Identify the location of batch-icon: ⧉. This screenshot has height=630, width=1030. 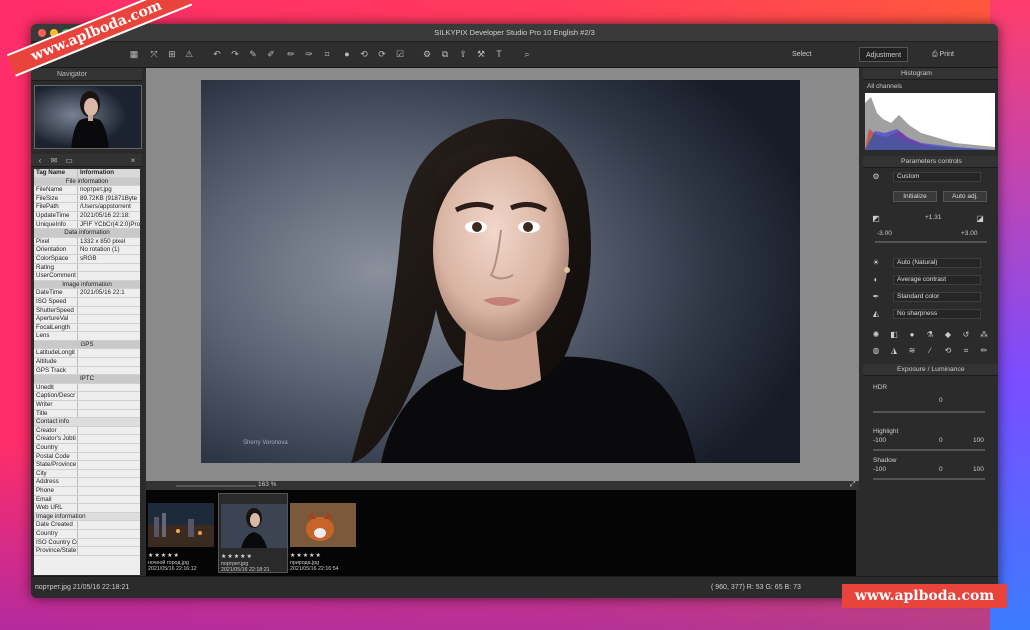
(445, 54).